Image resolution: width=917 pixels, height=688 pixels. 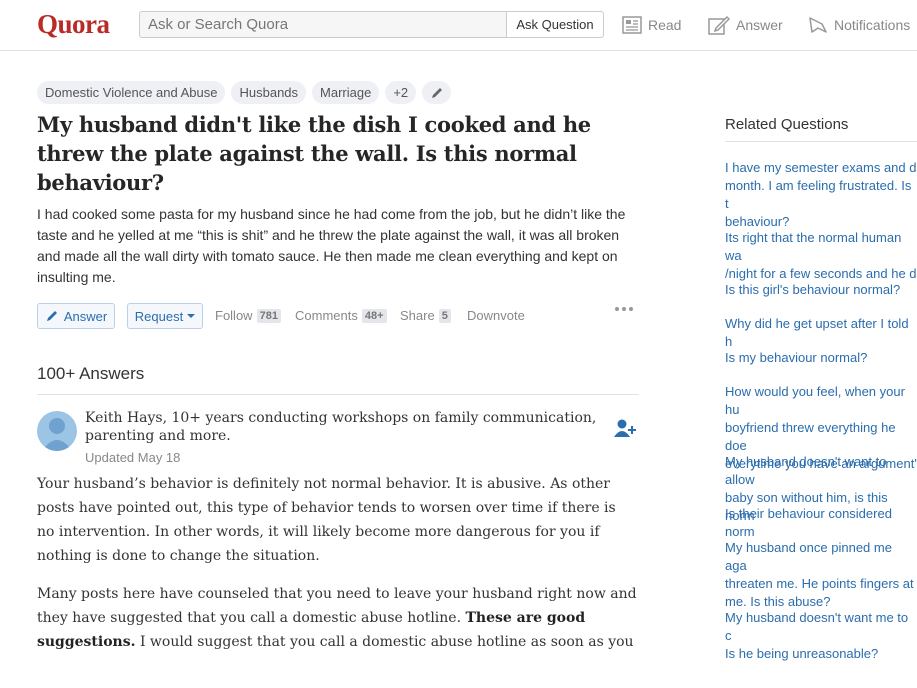 I want to click on follow-label: Follow, so click(x=234, y=315).